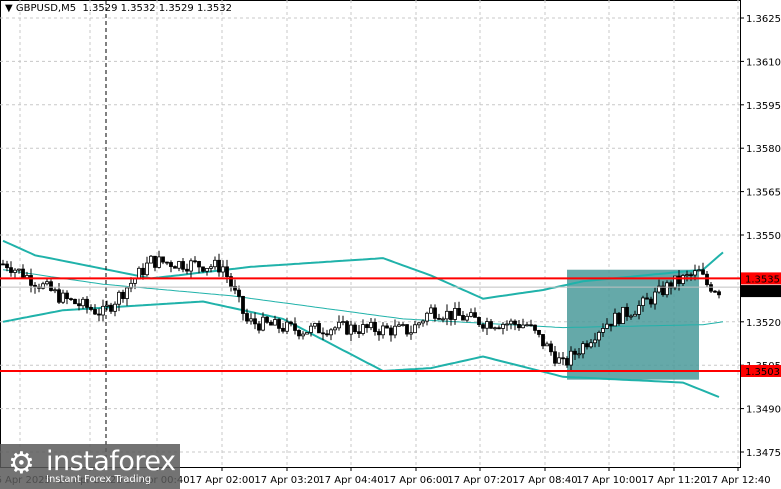  I want to click on level-price-label: 1.3503, so click(762, 372).